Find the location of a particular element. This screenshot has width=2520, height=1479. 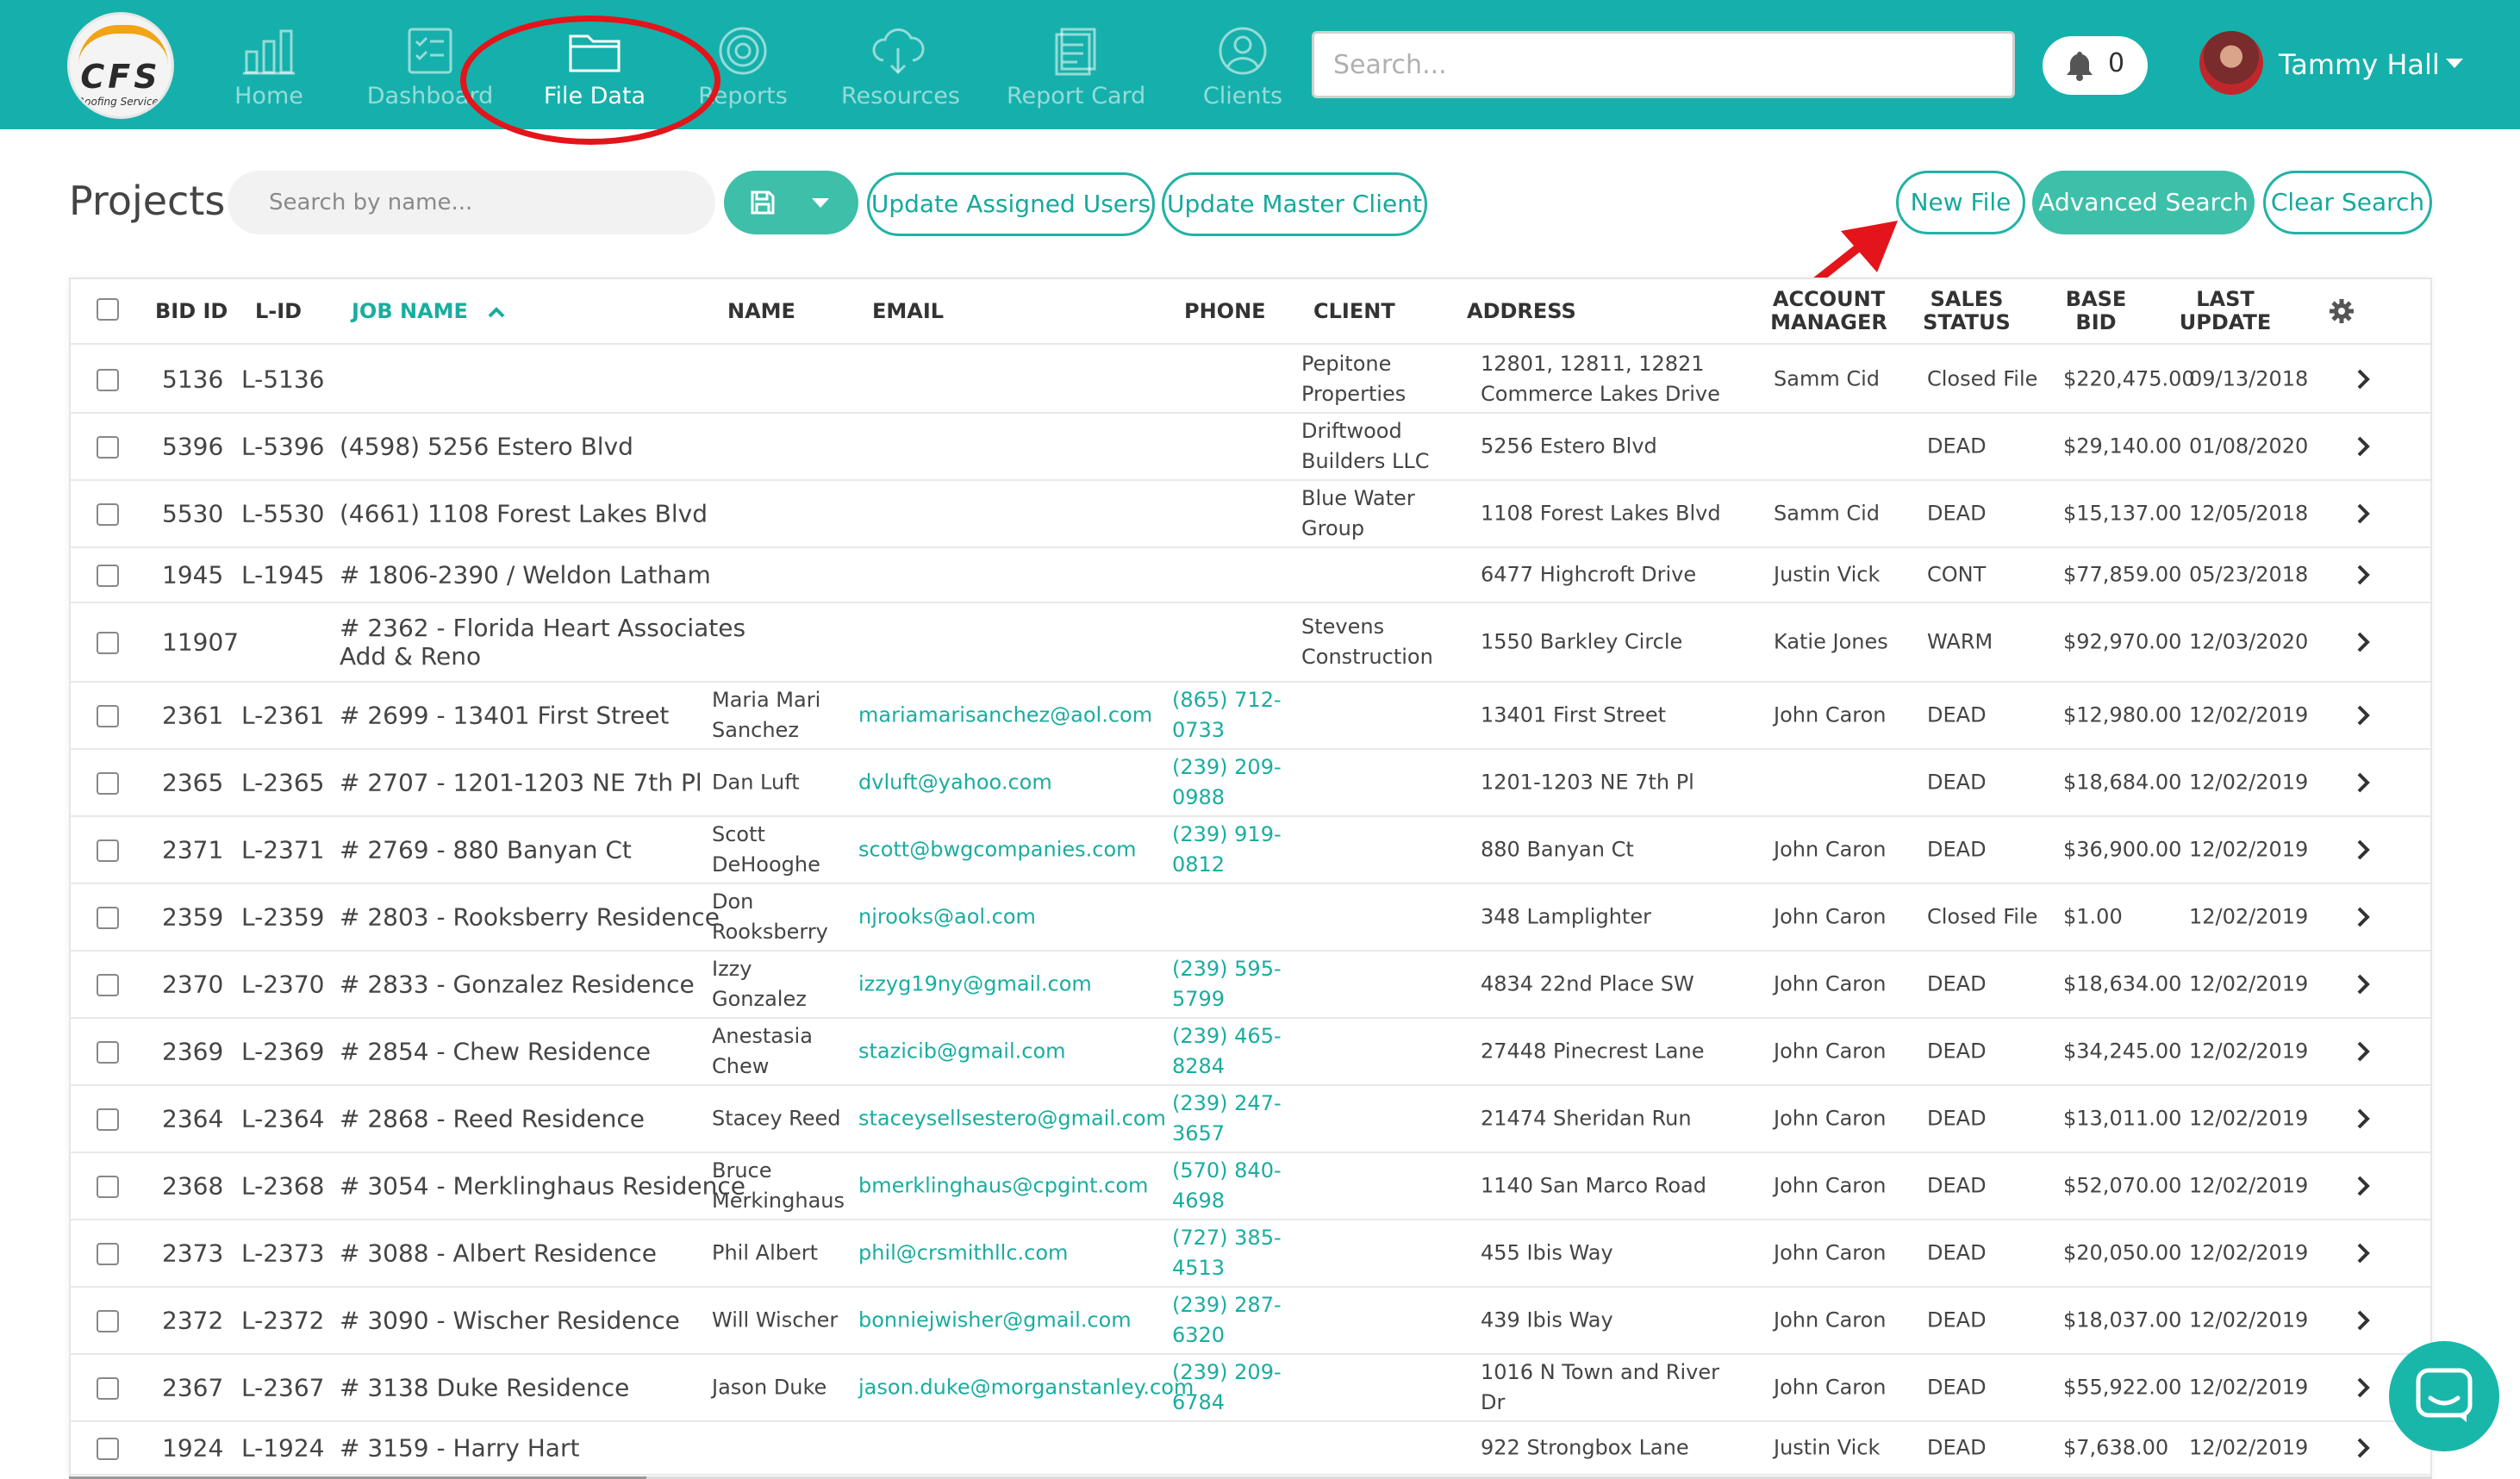

clear-search-button: Clear Search is located at coordinates (2348, 202).